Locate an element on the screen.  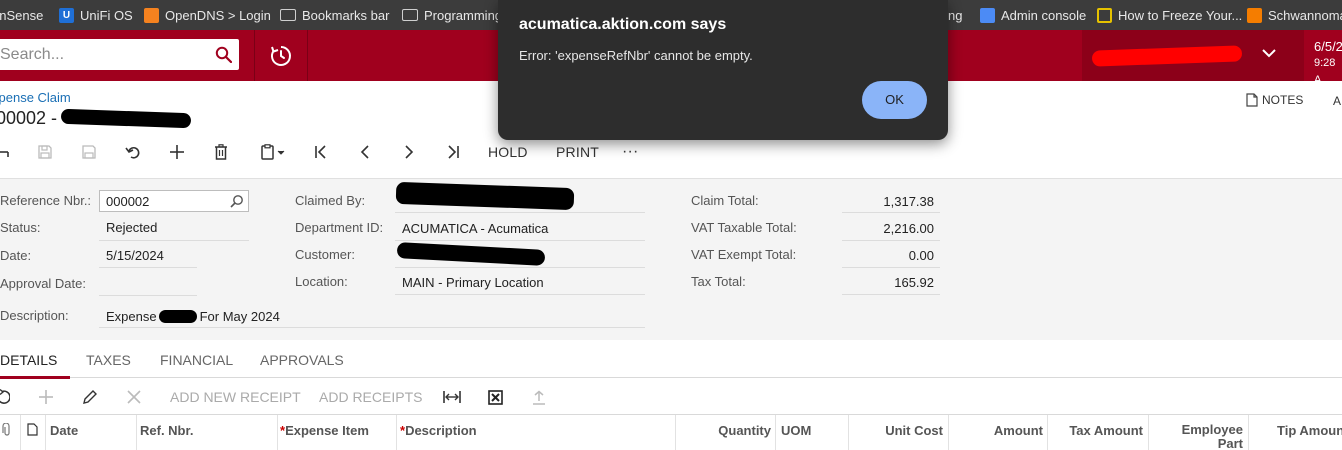
description-column-header: *Description is located at coordinates (438, 432).